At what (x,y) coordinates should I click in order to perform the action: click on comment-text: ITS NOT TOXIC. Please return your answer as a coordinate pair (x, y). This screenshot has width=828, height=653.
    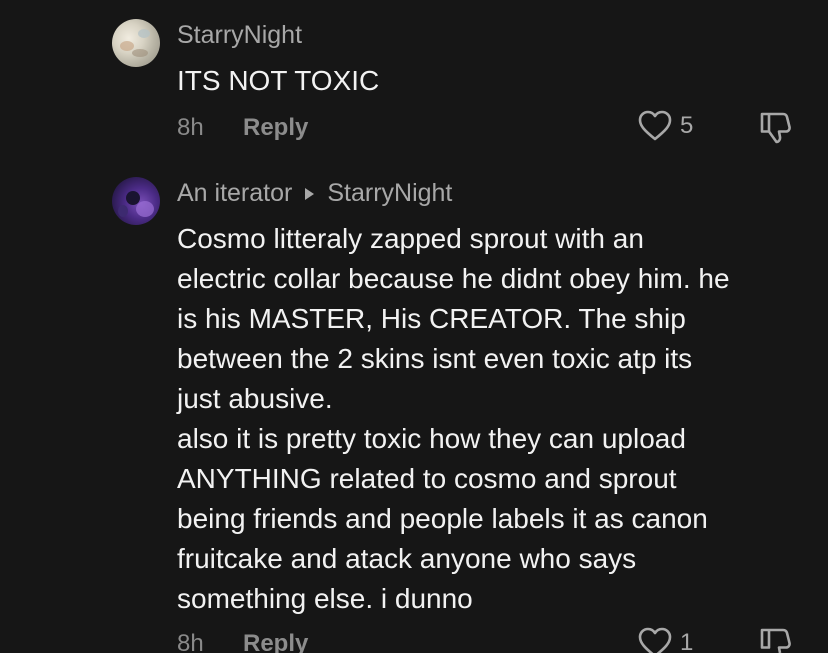
    Looking at the image, I should click on (278, 80).